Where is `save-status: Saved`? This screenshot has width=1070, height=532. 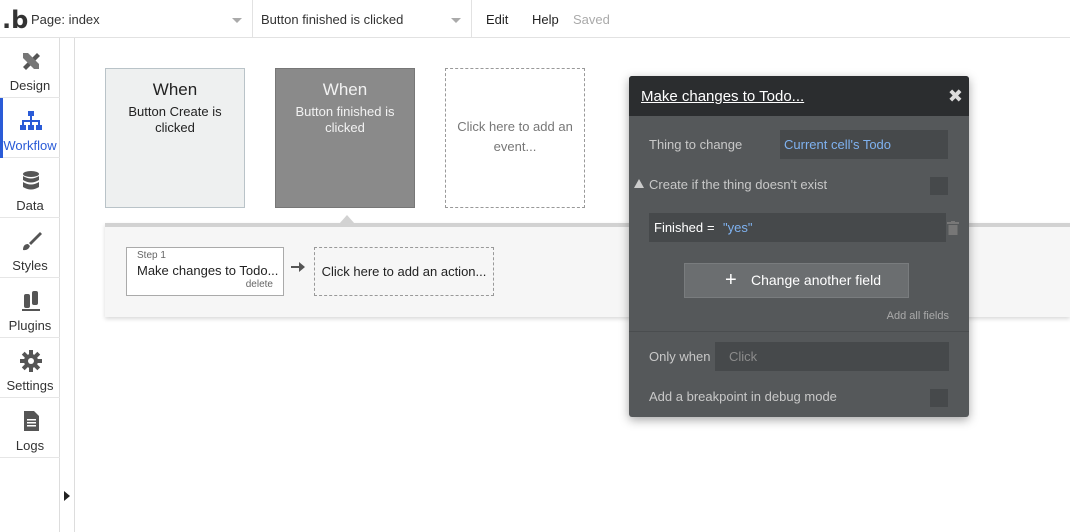
save-status: Saved is located at coordinates (591, 19).